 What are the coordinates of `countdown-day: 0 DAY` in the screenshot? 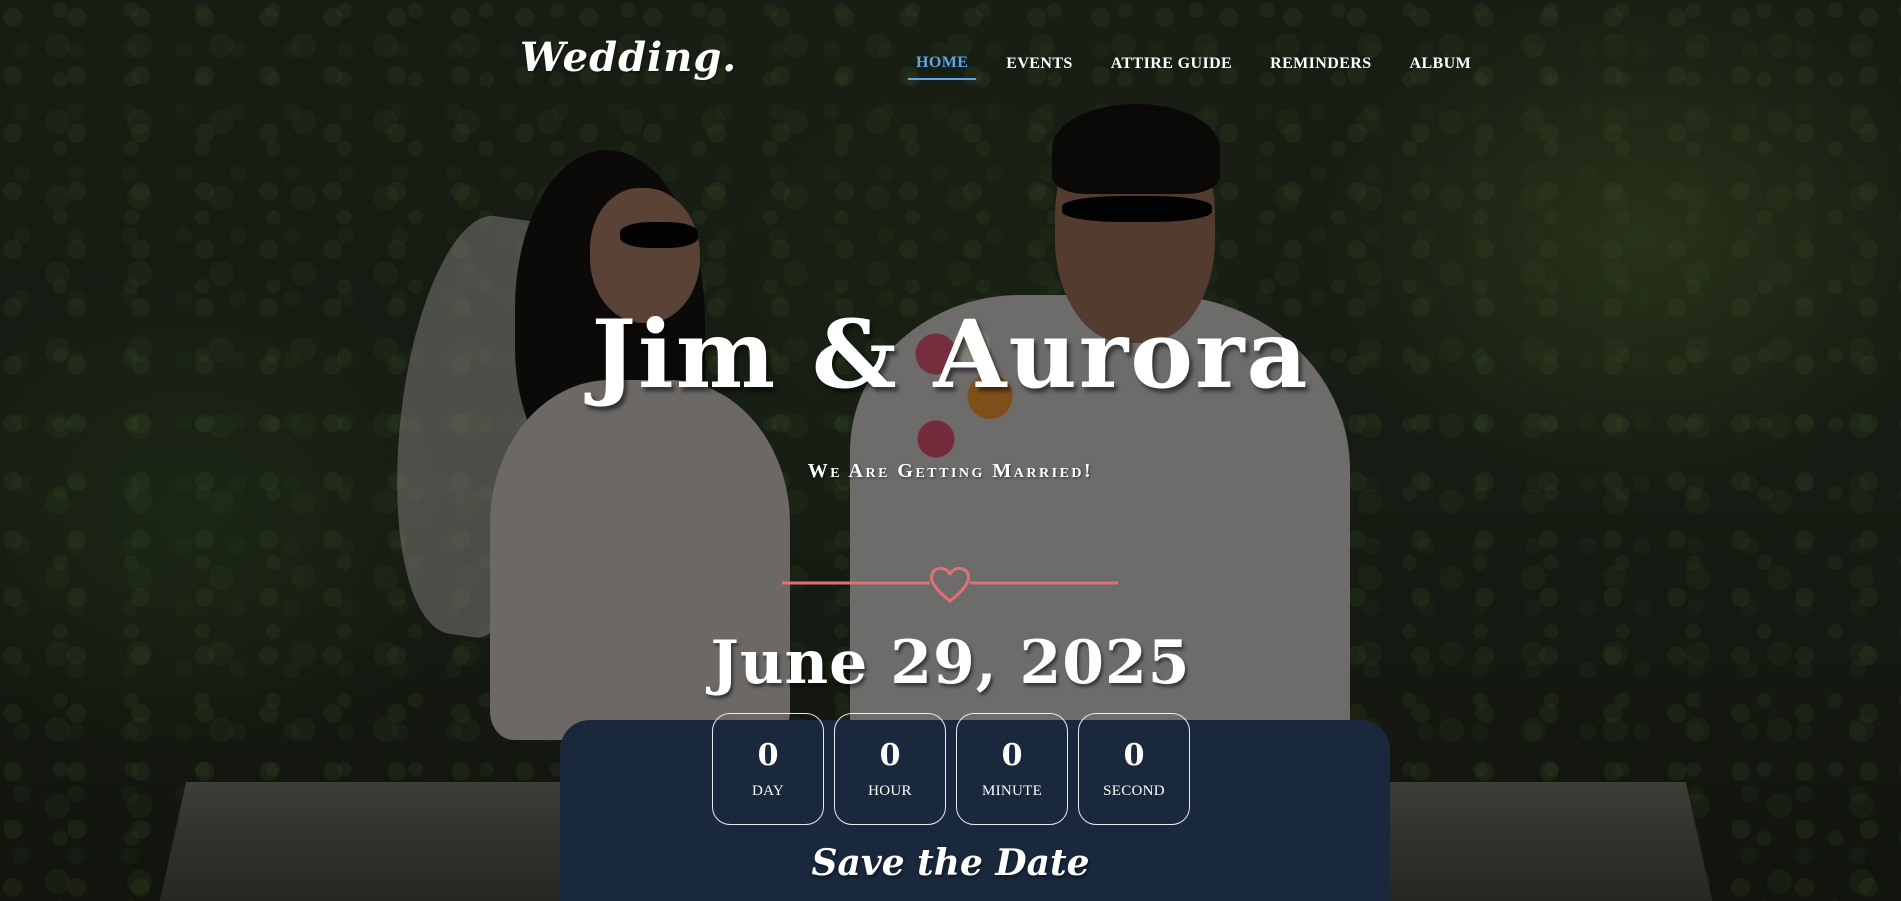 It's located at (768, 769).